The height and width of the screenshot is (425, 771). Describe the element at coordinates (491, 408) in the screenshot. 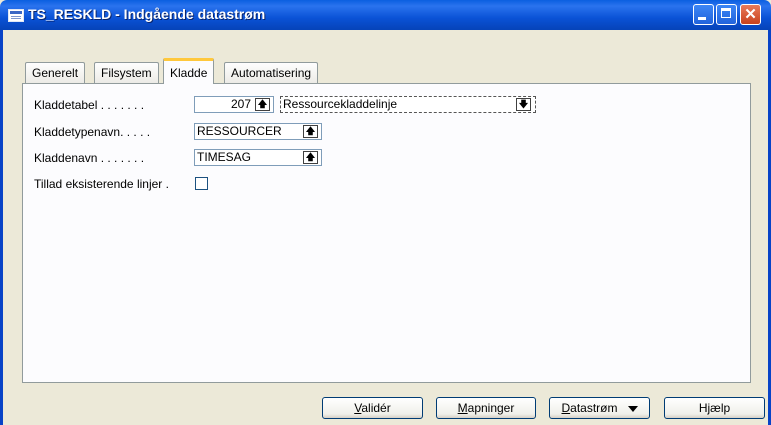

I see `mapninger-post: apninger` at that location.